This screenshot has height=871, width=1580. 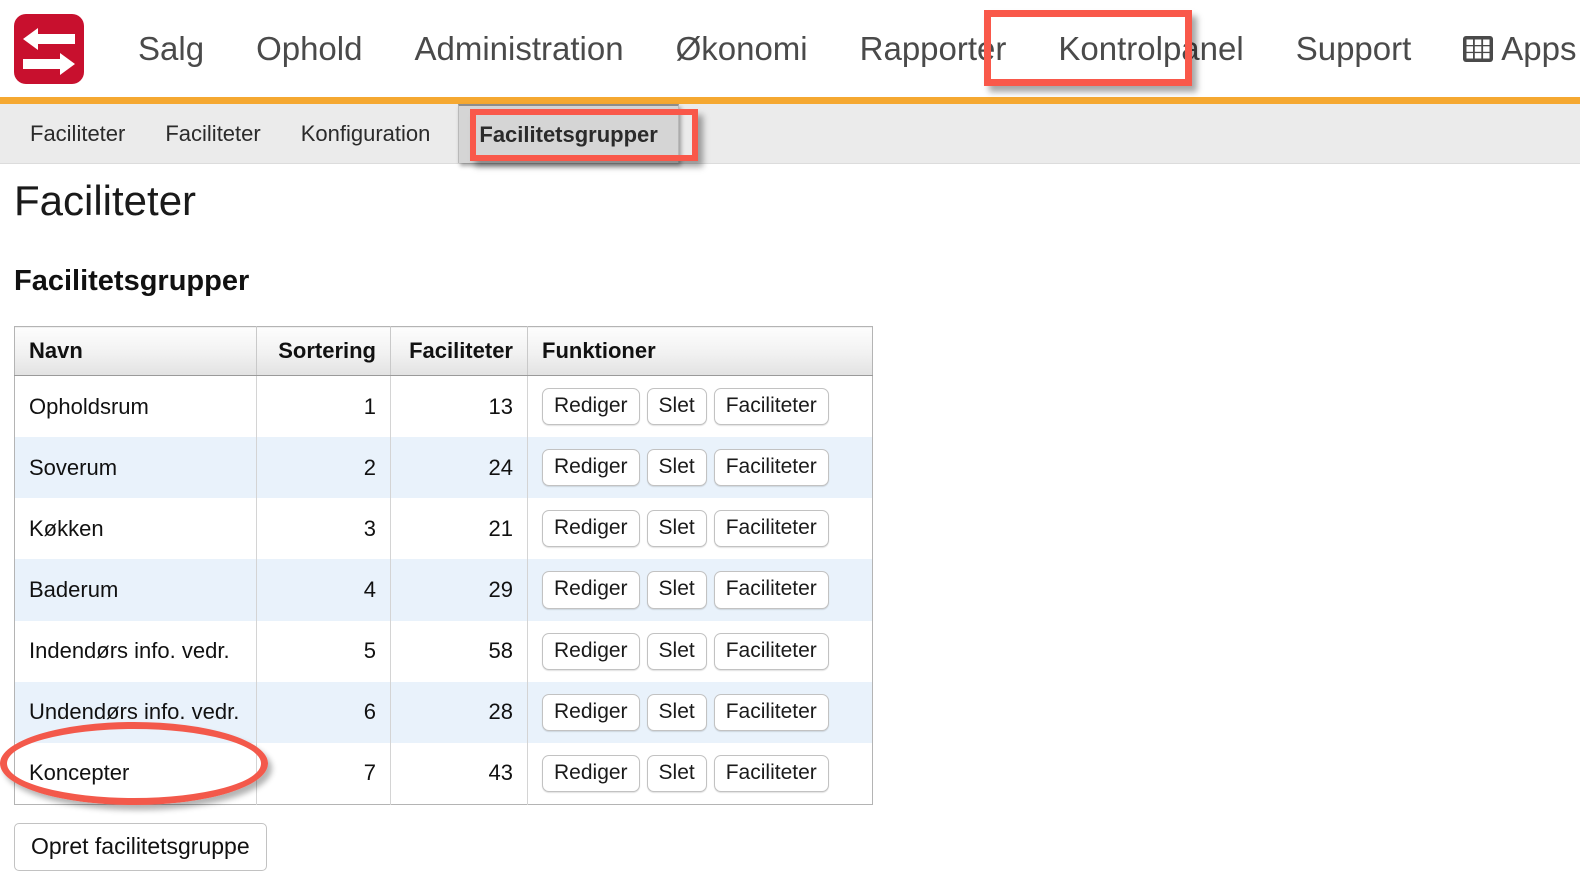 I want to click on nav-item-ophold: Ophold, so click(x=309, y=48).